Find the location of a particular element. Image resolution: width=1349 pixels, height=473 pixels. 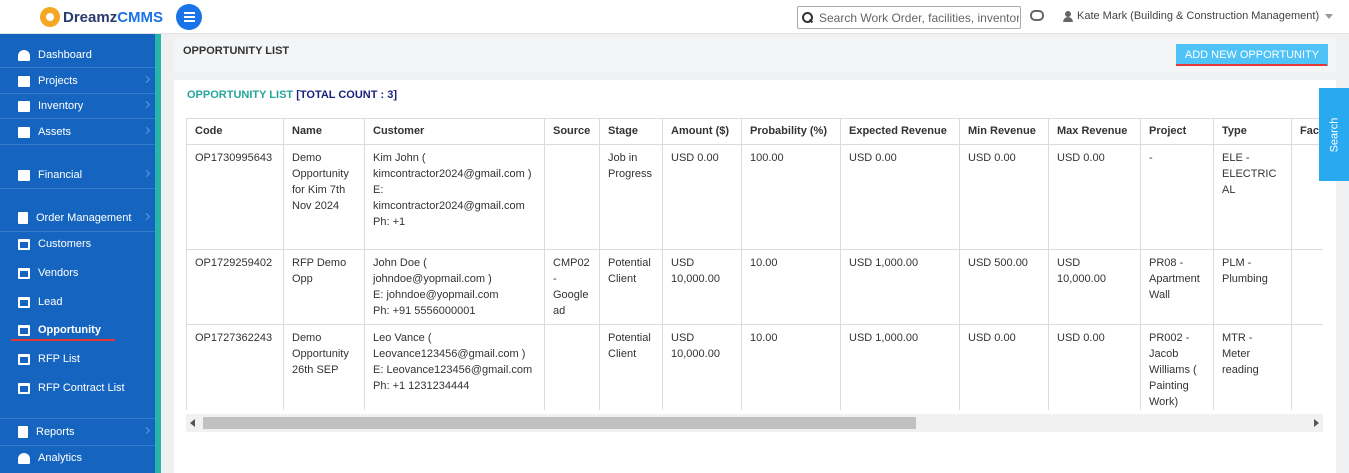

caret-down-icon is located at coordinates (1329, 16).